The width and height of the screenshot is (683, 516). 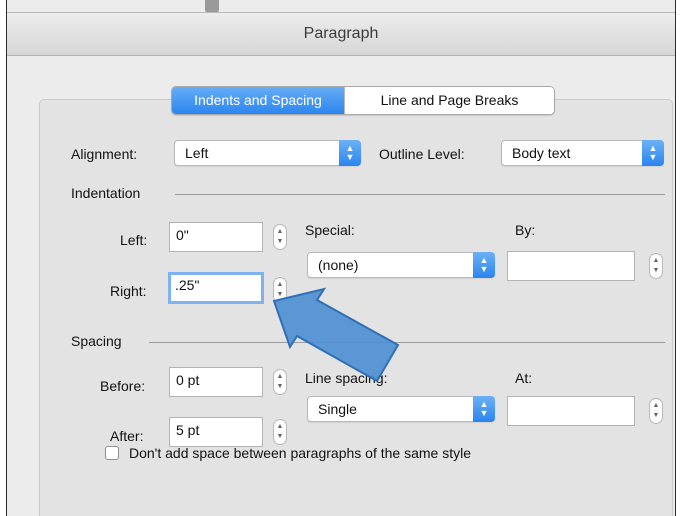 I want to click on line-spacing-select: Single ▲ ▼, so click(x=401, y=409).